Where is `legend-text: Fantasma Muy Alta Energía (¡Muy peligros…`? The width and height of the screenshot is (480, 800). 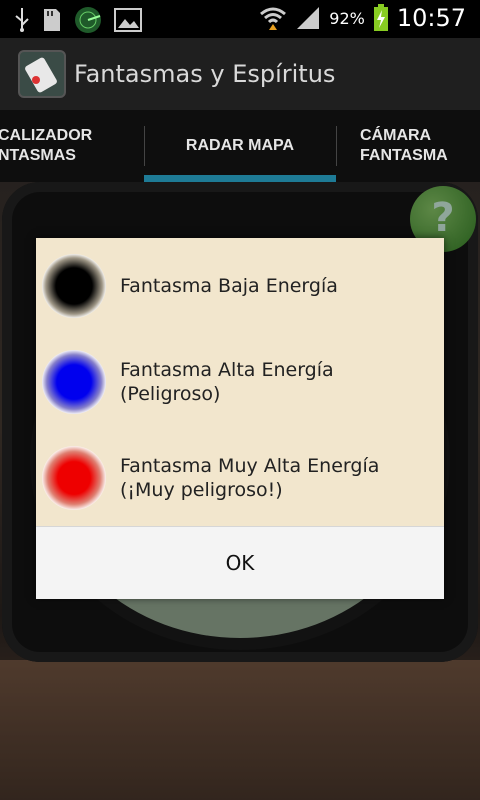 legend-text: Fantasma Muy Alta Energía (¡Muy peligros… is located at coordinates (249, 478).